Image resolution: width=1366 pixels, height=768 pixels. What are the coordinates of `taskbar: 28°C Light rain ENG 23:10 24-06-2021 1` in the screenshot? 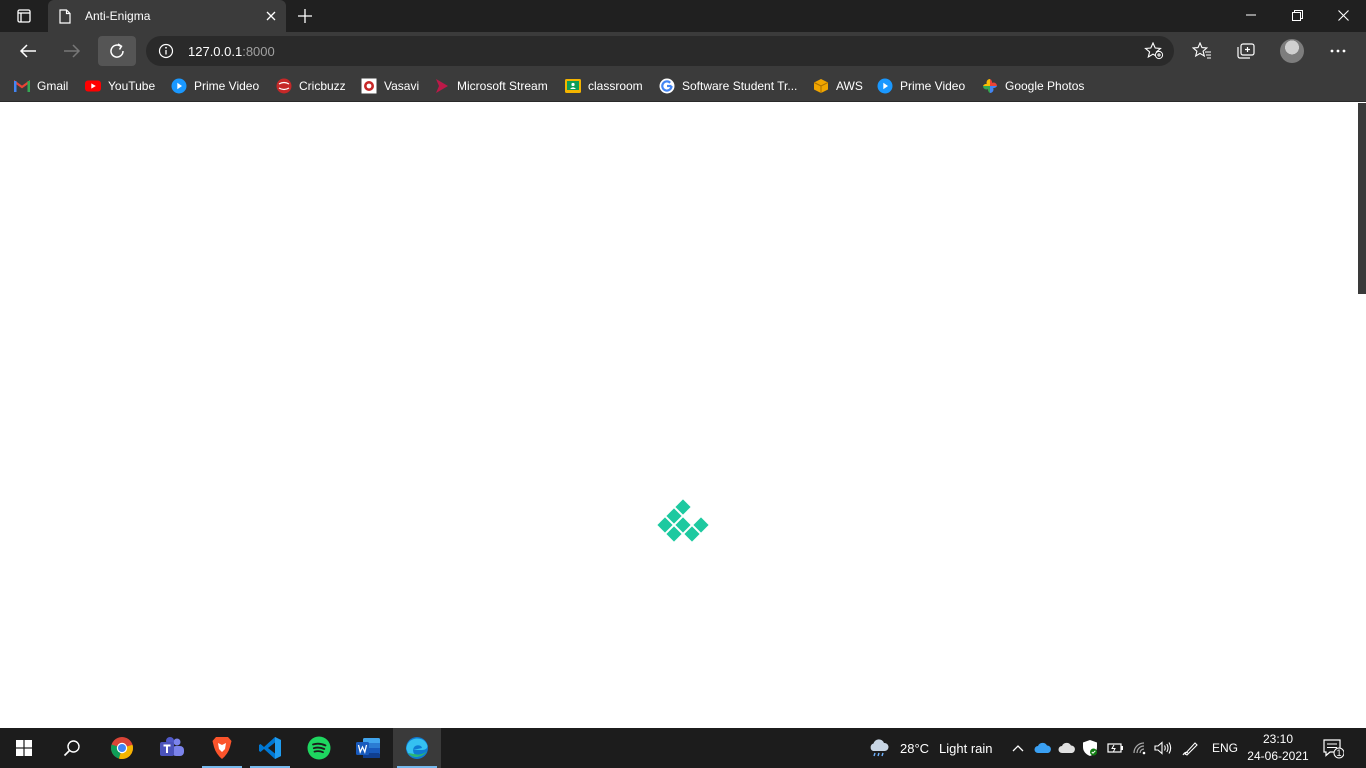 It's located at (683, 748).